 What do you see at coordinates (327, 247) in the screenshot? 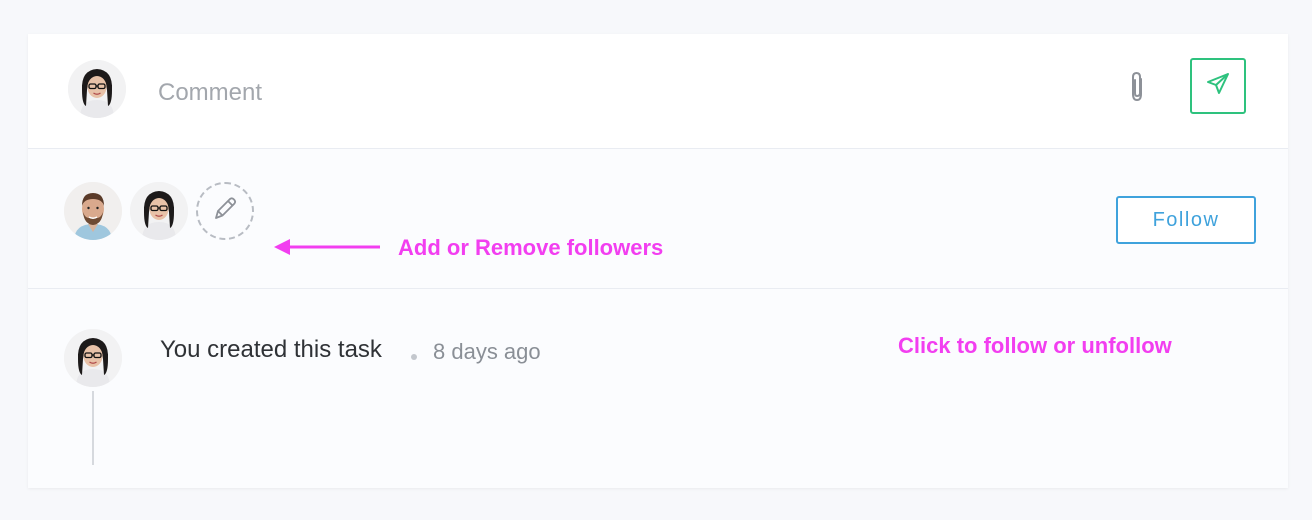
I see `followers-annotation-arrow` at bounding box center [327, 247].